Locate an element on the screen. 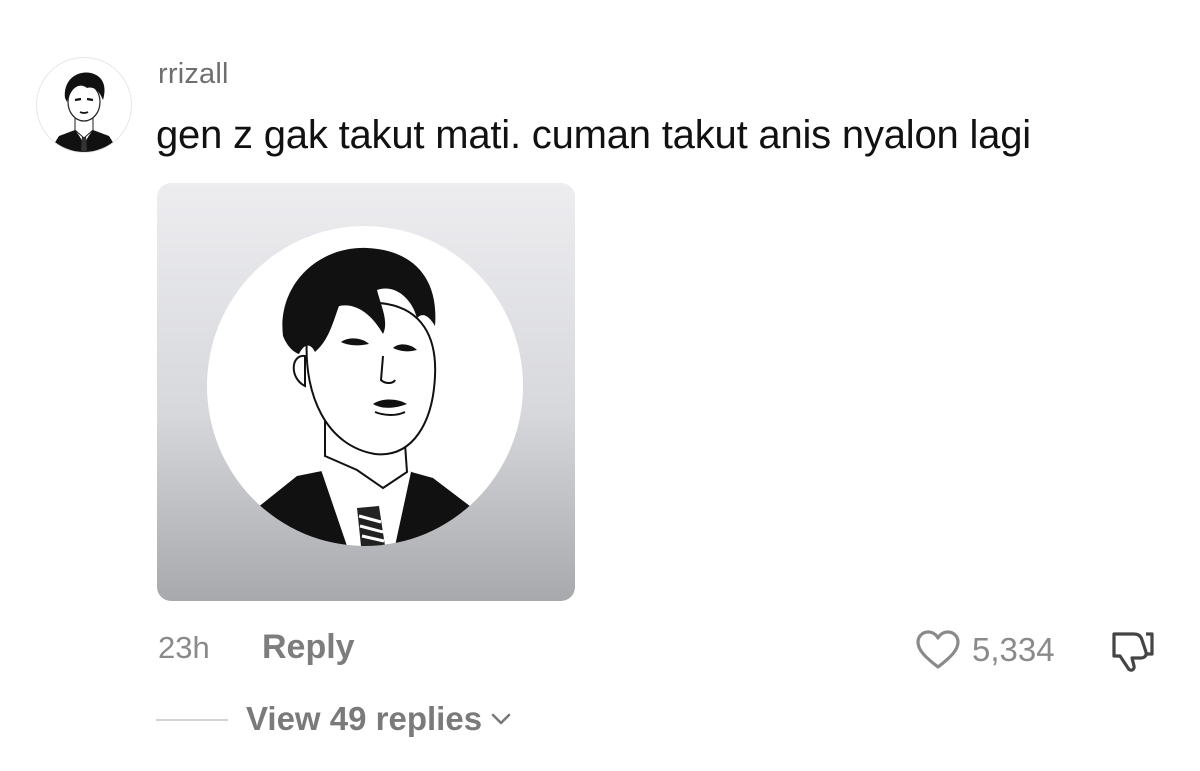 The width and height of the screenshot is (1200, 771). avatar is located at coordinates (84, 105).